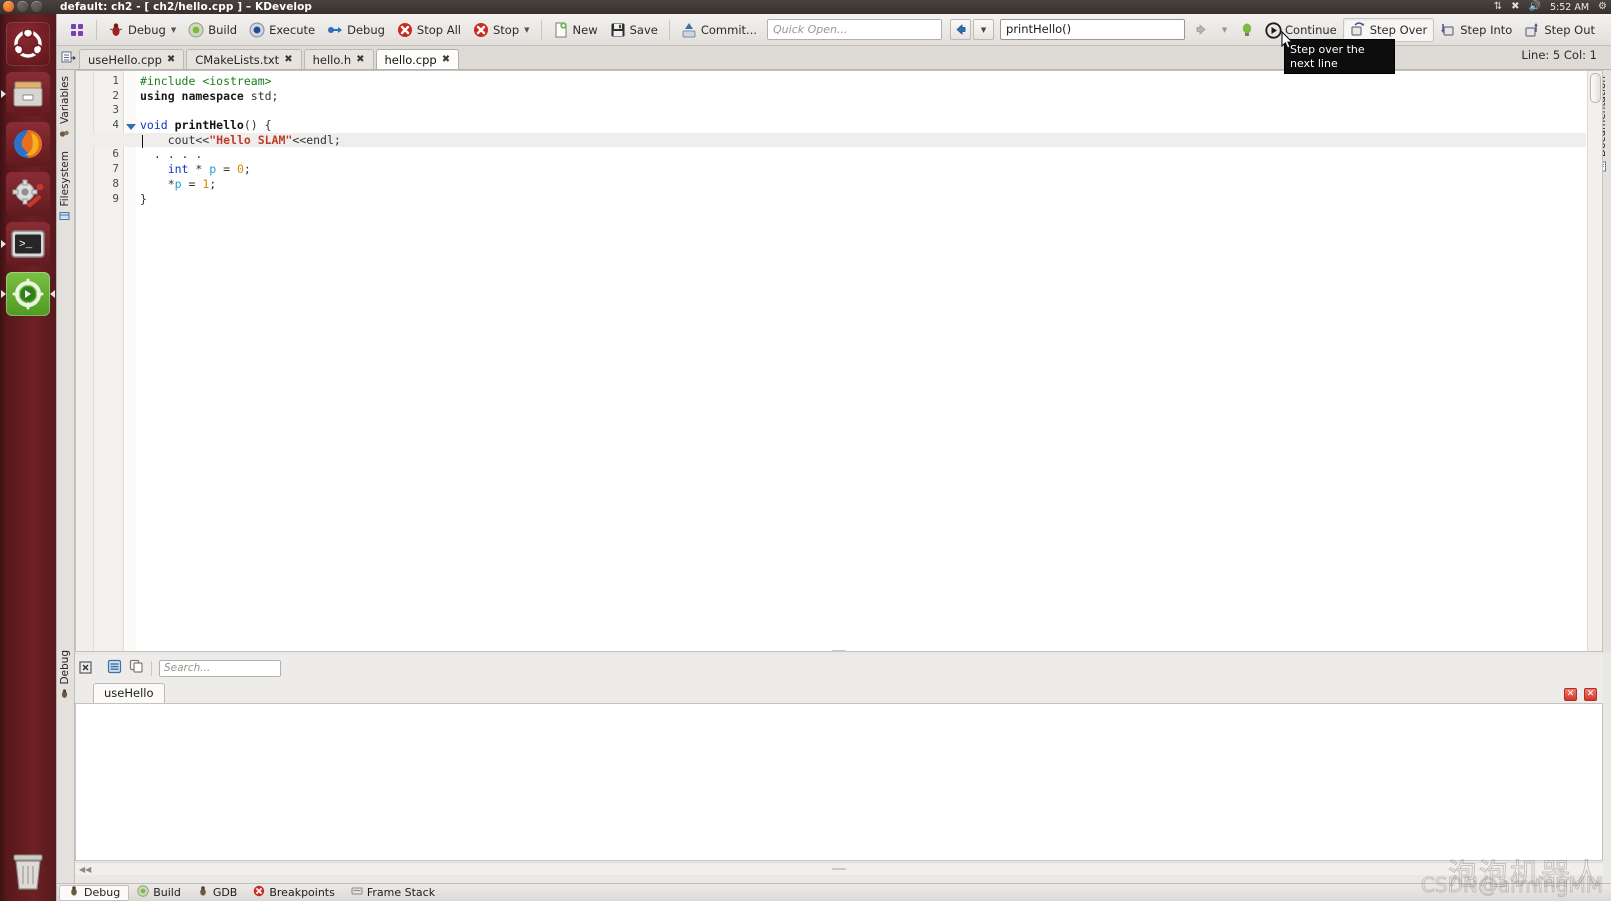  Describe the element at coordinates (168, 169) in the screenshot. I see `code-token: int` at that location.